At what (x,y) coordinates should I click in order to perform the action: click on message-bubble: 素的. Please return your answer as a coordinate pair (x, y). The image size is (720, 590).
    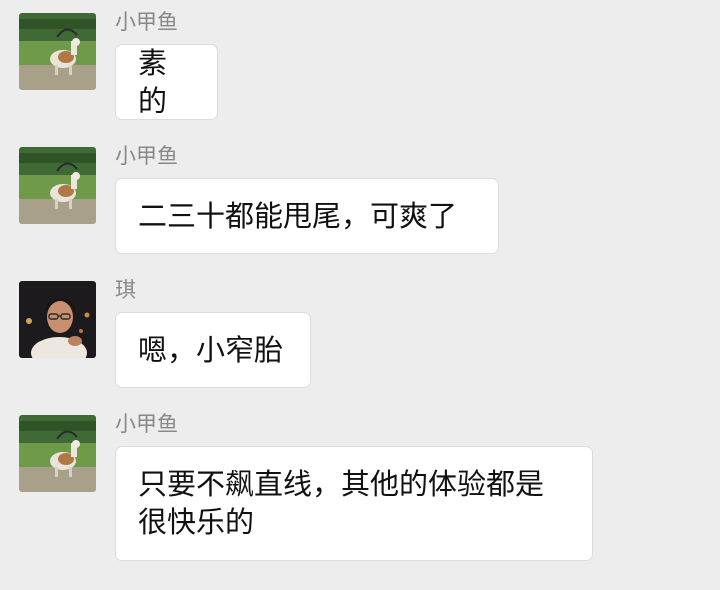
    Looking at the image, I should click on (166, 82).